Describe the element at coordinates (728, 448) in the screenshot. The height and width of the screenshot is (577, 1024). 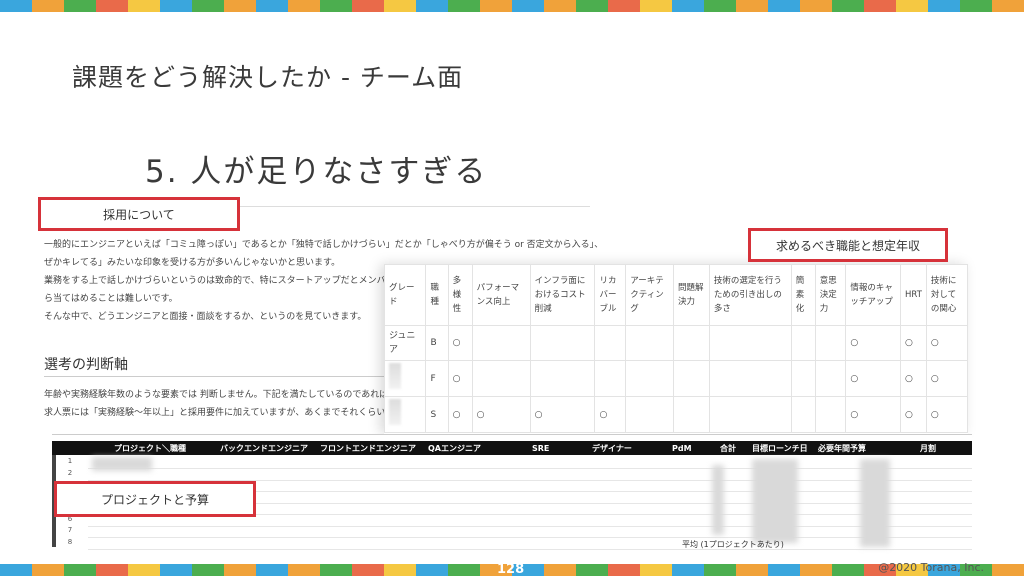
I see `sheet-column-header: 合計` at that location.